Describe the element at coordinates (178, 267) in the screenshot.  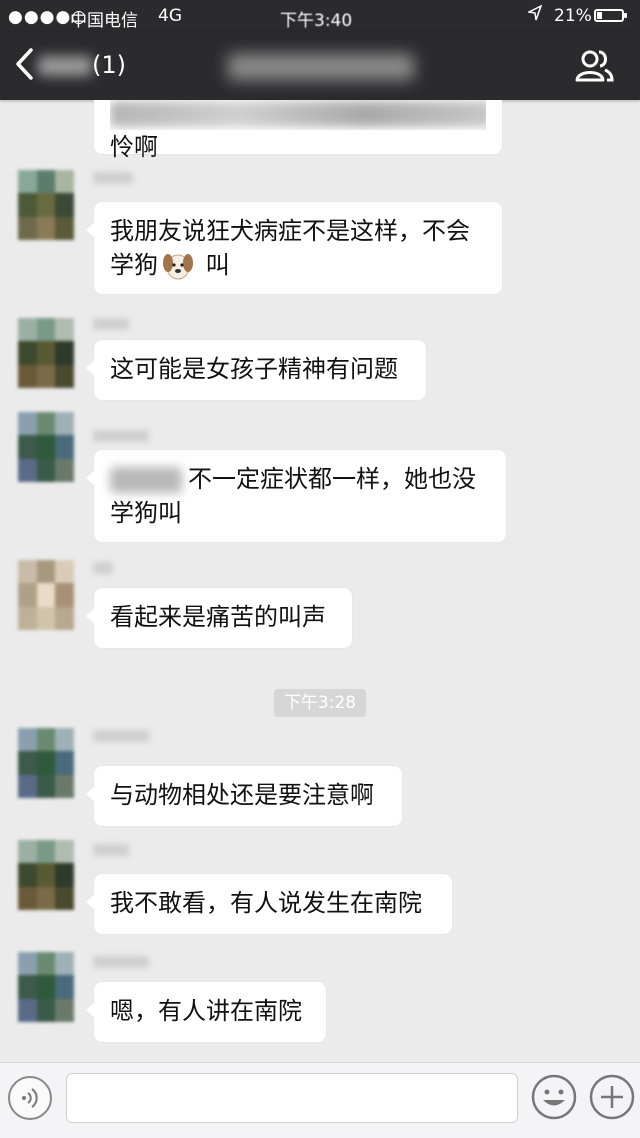
I see `dog-face-icon` at that location.